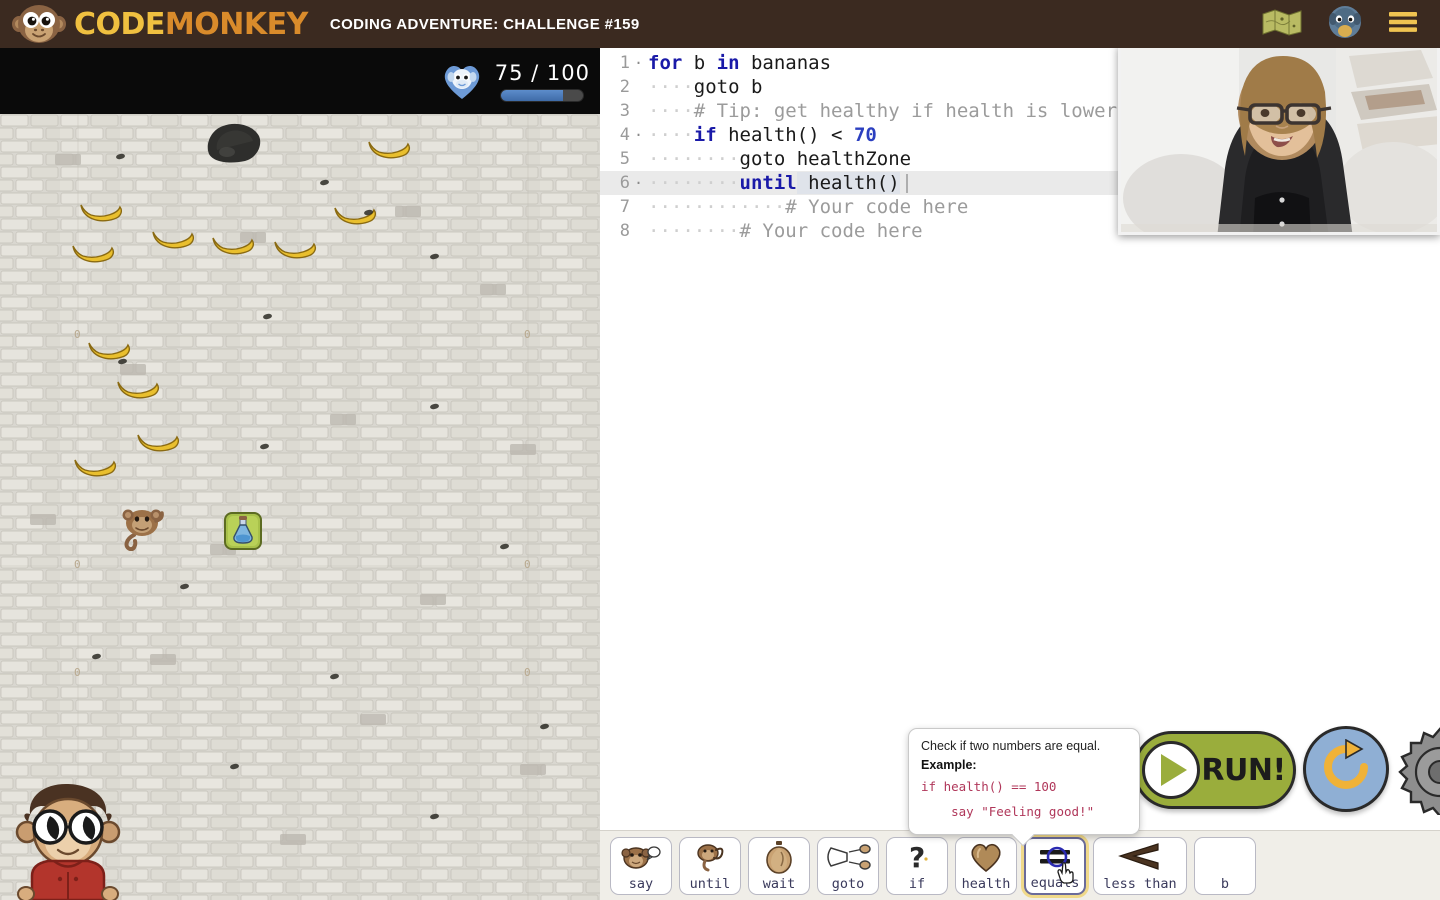 Image resolution: width=1440 pixels, height=900 pixels. What do you see at coordinates (542, 95) in the screenshot?
I see `health-bar` at bounding box center [542, 95].